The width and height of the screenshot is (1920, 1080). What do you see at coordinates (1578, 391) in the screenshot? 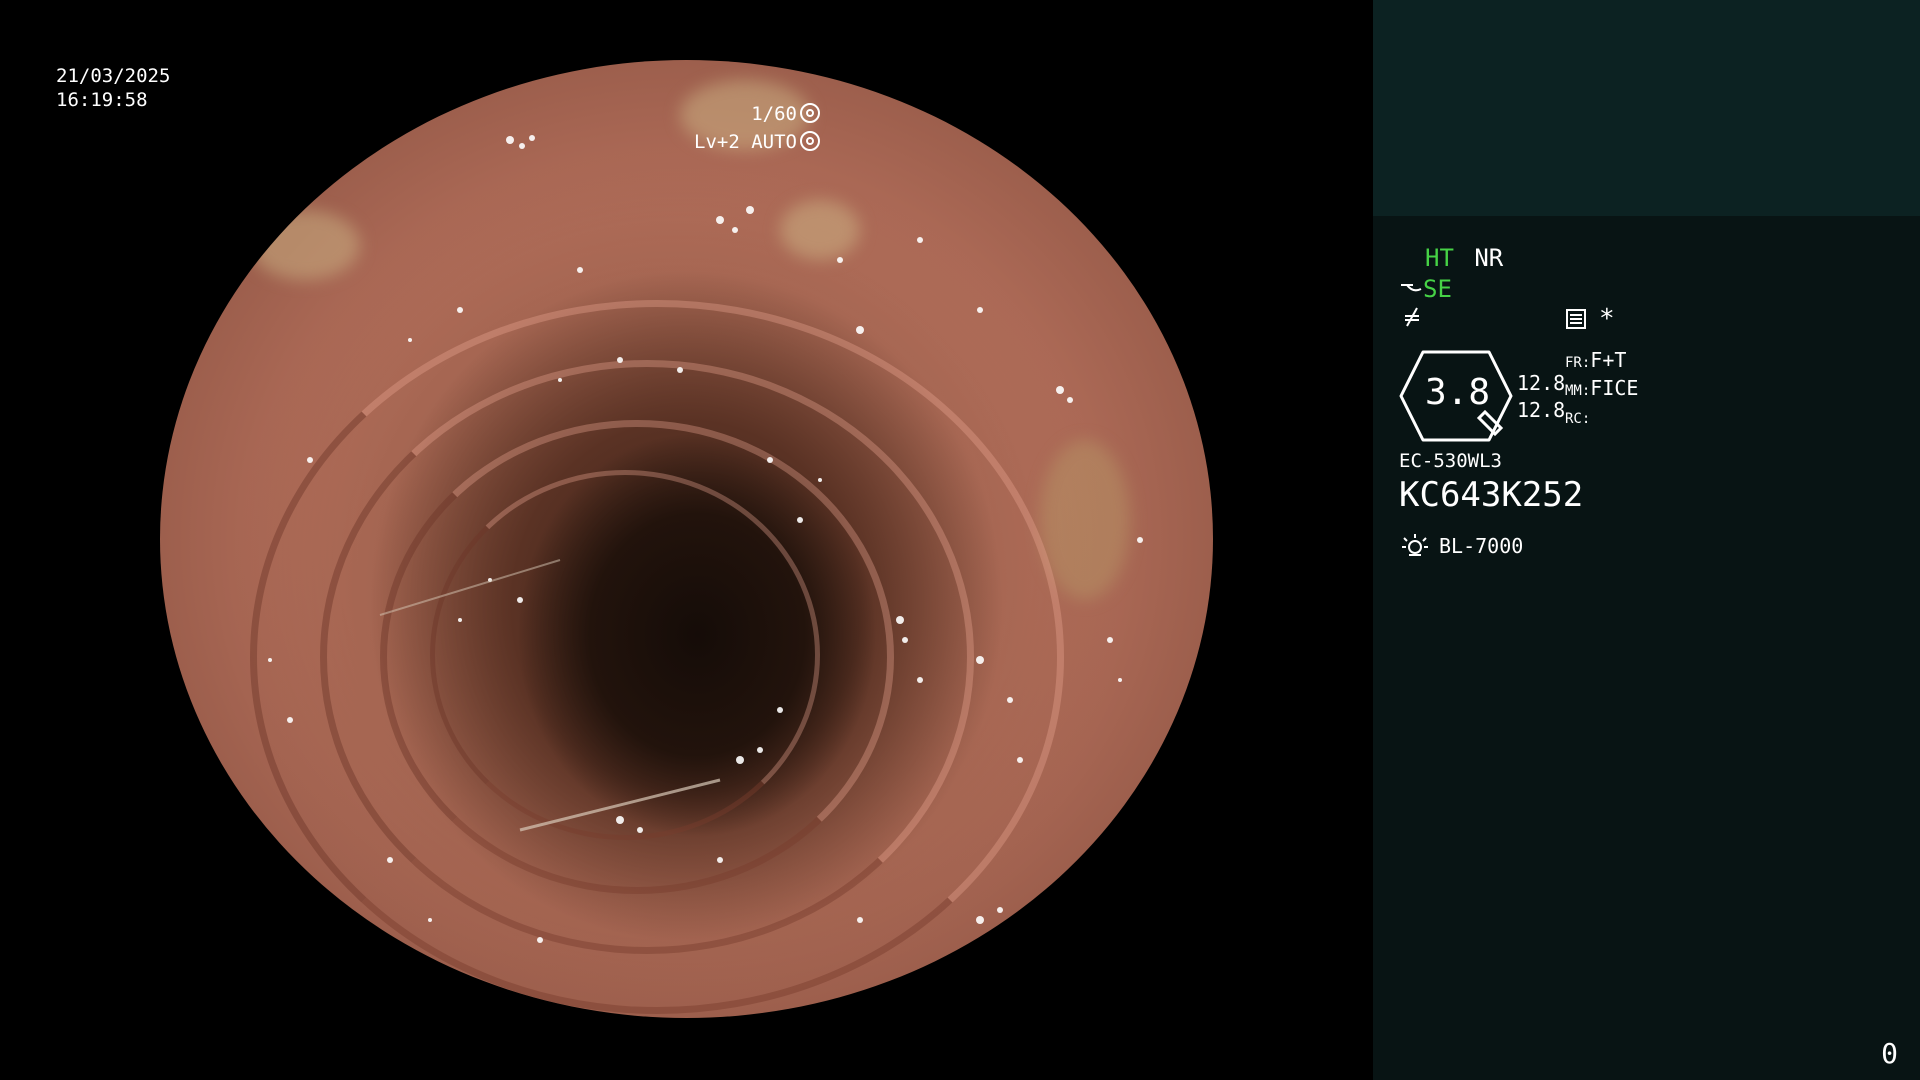
I see `mm-label: MM:` at bounding box center [1578, 391].